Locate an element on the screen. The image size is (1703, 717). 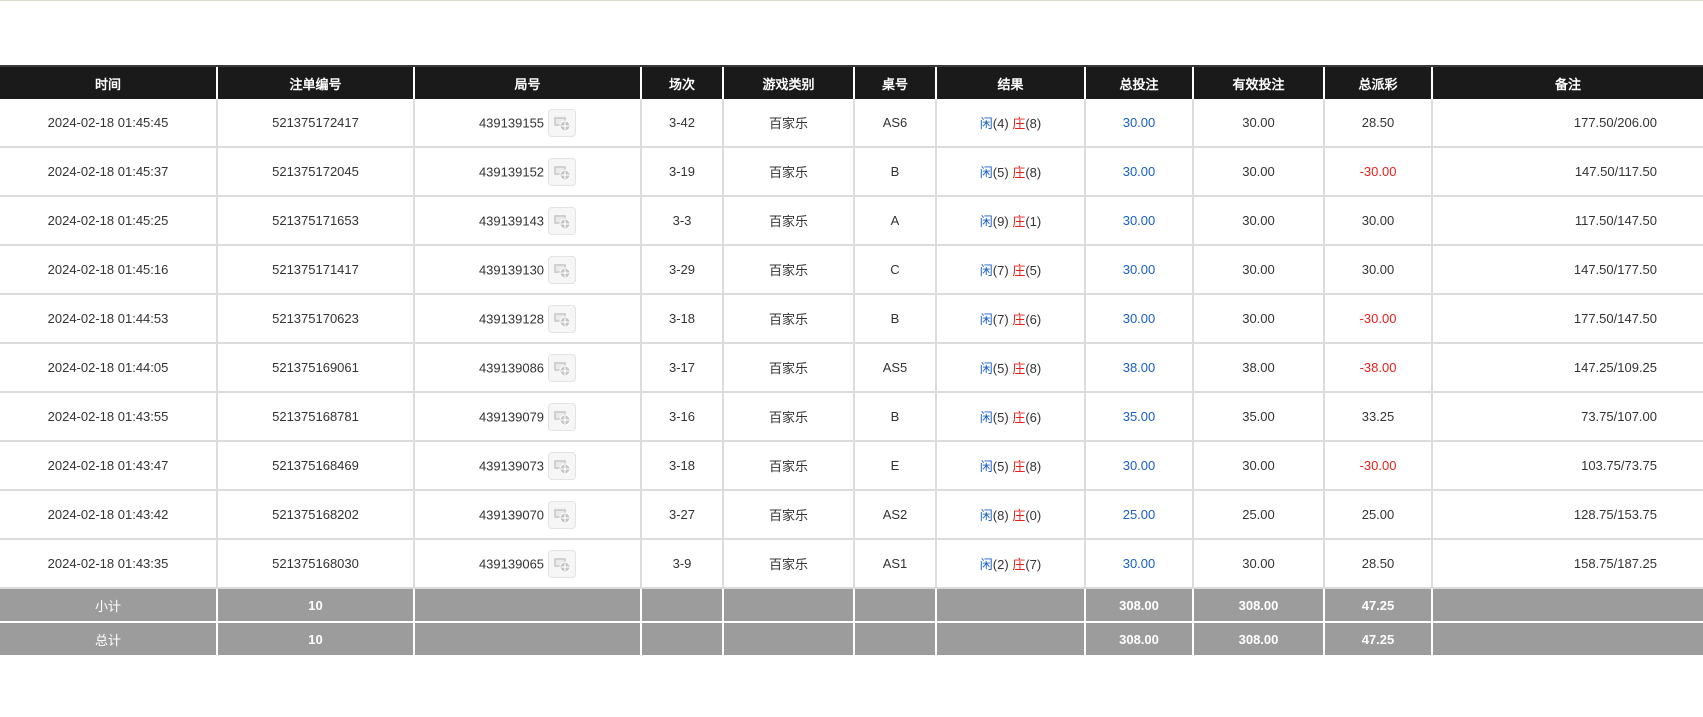
cell-remark: 147.50/117.50 is located at coordinates (1567, 172).